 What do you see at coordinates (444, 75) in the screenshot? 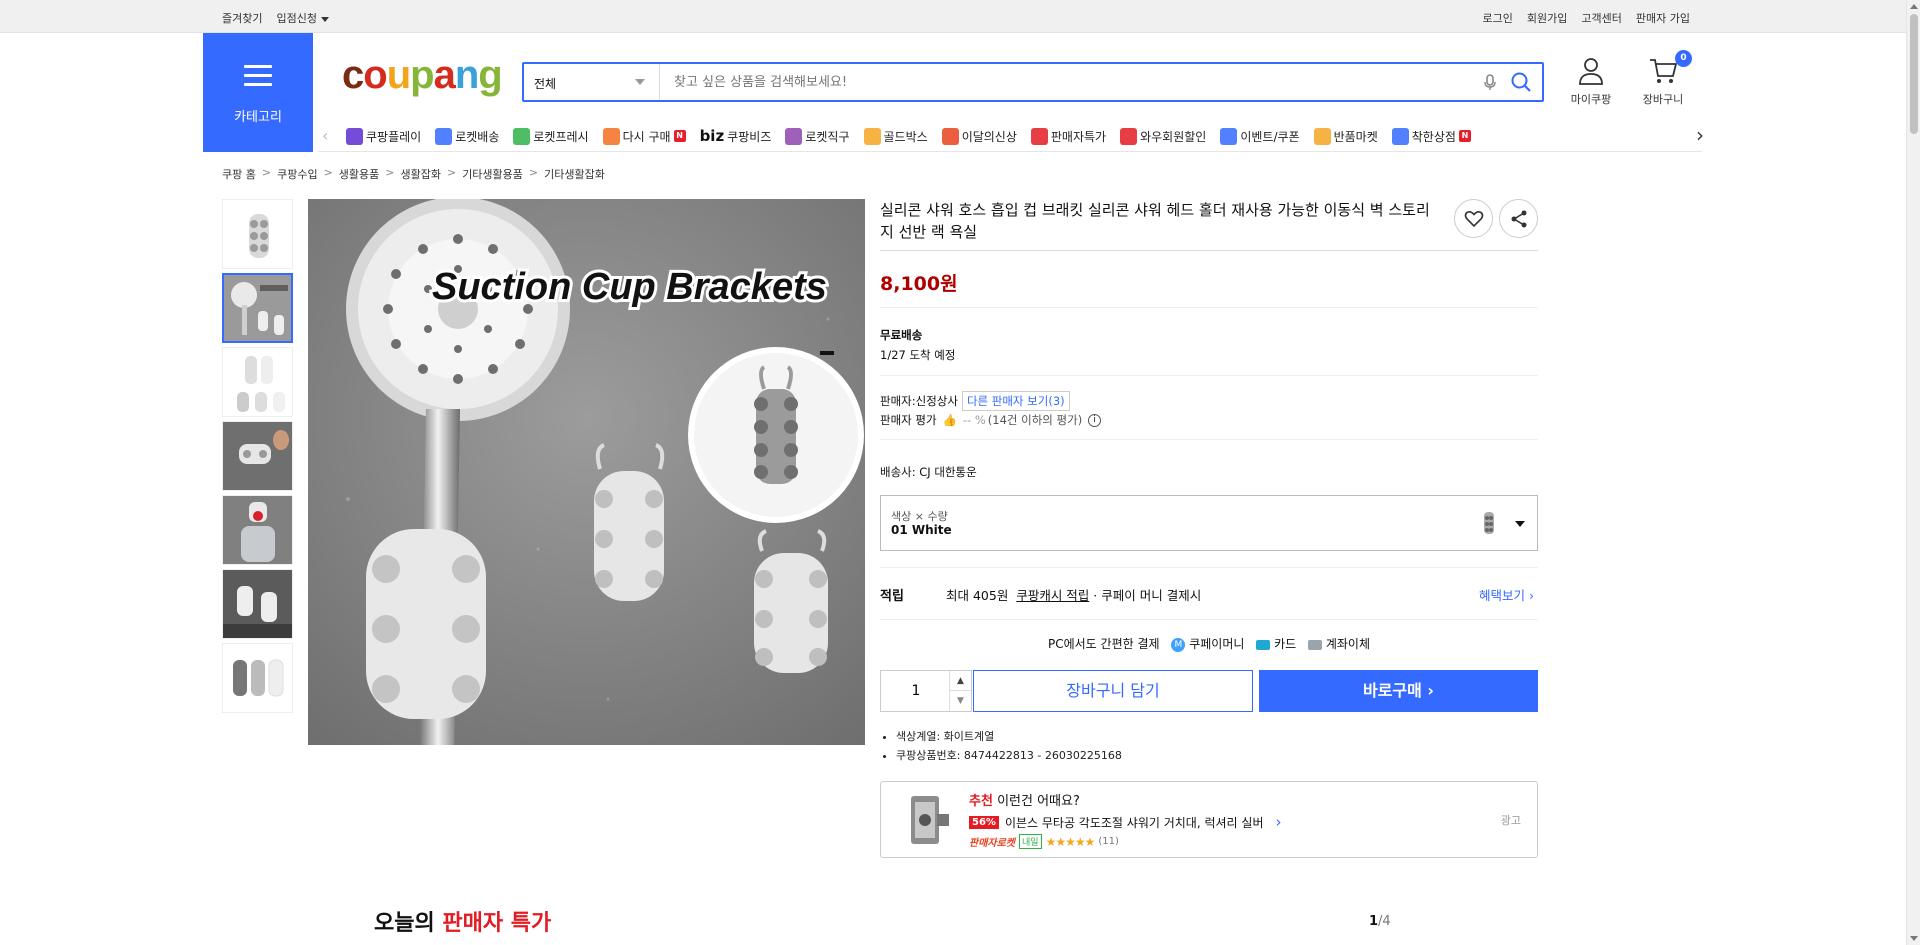
I see `logo-letter: a` at bounding box center [444, 75].